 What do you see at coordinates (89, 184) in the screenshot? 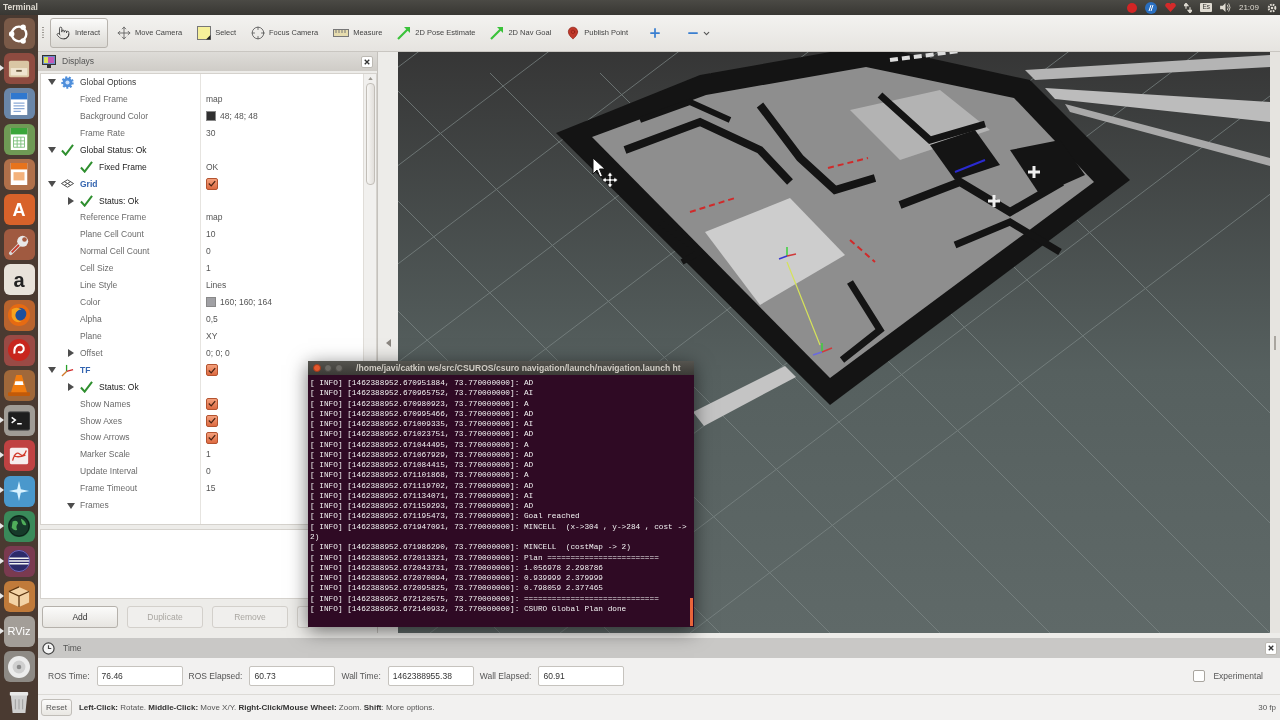
I see `tree-item-label: Grid` at bounding box center [89, 184].